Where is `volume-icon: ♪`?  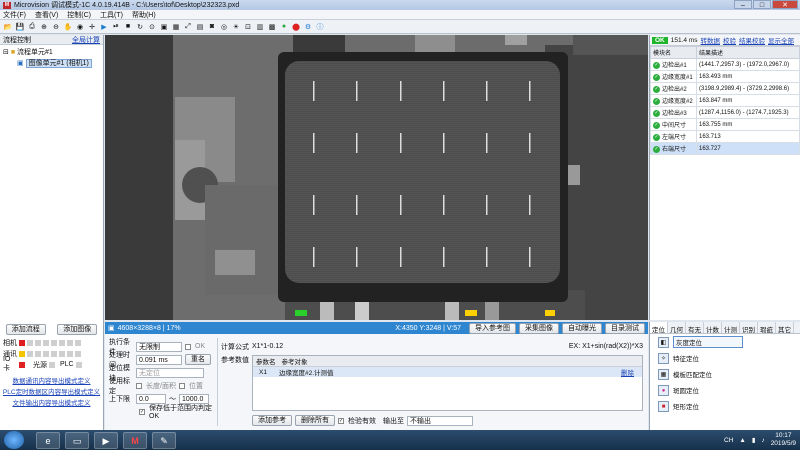 volume-icon: ♪ is located at coordinates (762, 440).